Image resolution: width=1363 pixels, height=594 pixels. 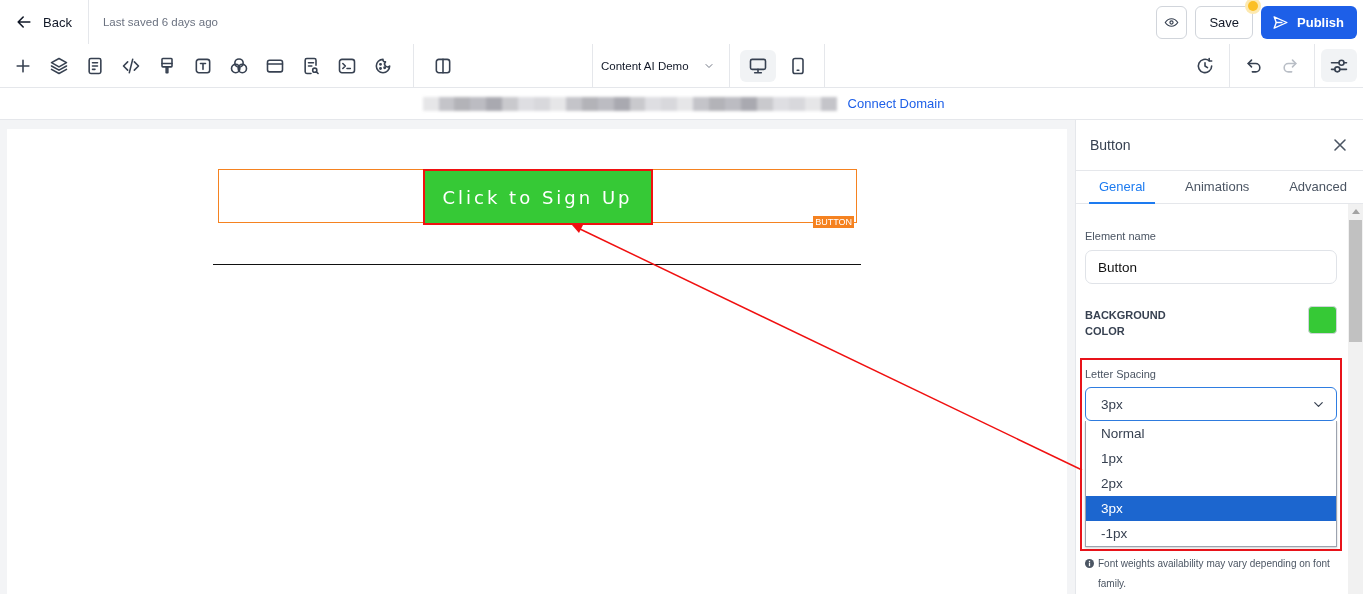 I want to click on help-text: Font weights availability may vary depending on font family., so click(x=1214, y=574).